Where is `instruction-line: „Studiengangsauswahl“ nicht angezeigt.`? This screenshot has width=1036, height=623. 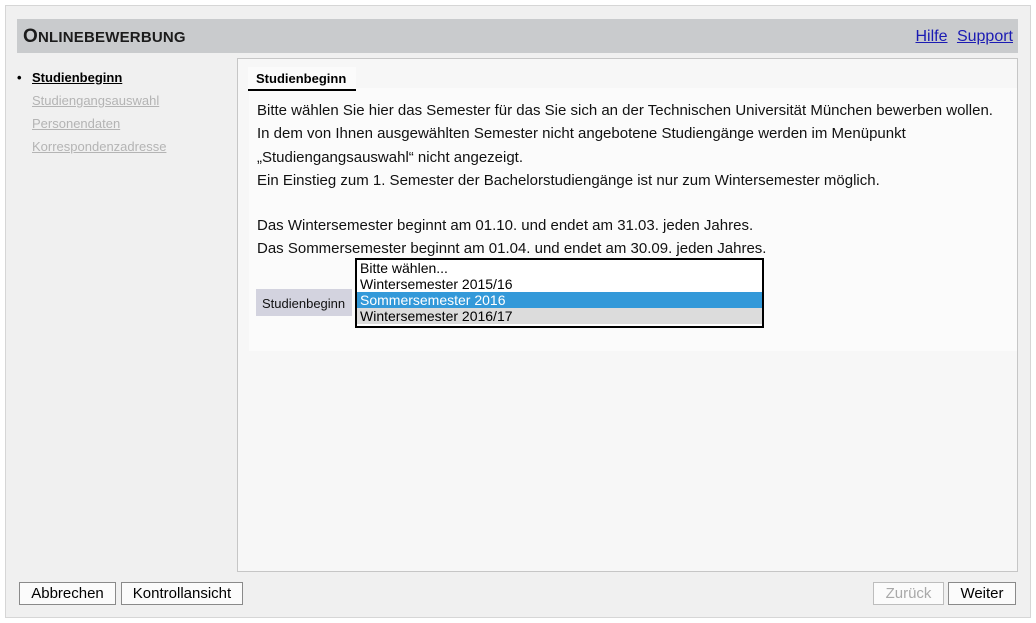
instruction-line: „Studiengangsauswahl“ nicht angezeigt. is located at coordinates (390, 157).